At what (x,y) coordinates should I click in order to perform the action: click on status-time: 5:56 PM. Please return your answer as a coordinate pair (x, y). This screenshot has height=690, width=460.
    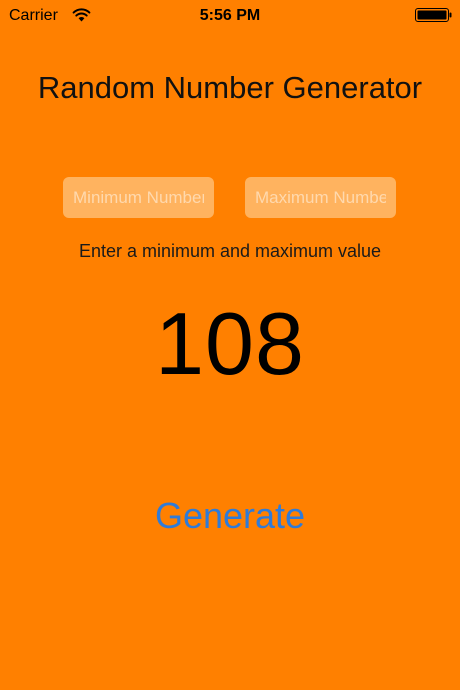
    Looking at the image, I should click on (230, 15).